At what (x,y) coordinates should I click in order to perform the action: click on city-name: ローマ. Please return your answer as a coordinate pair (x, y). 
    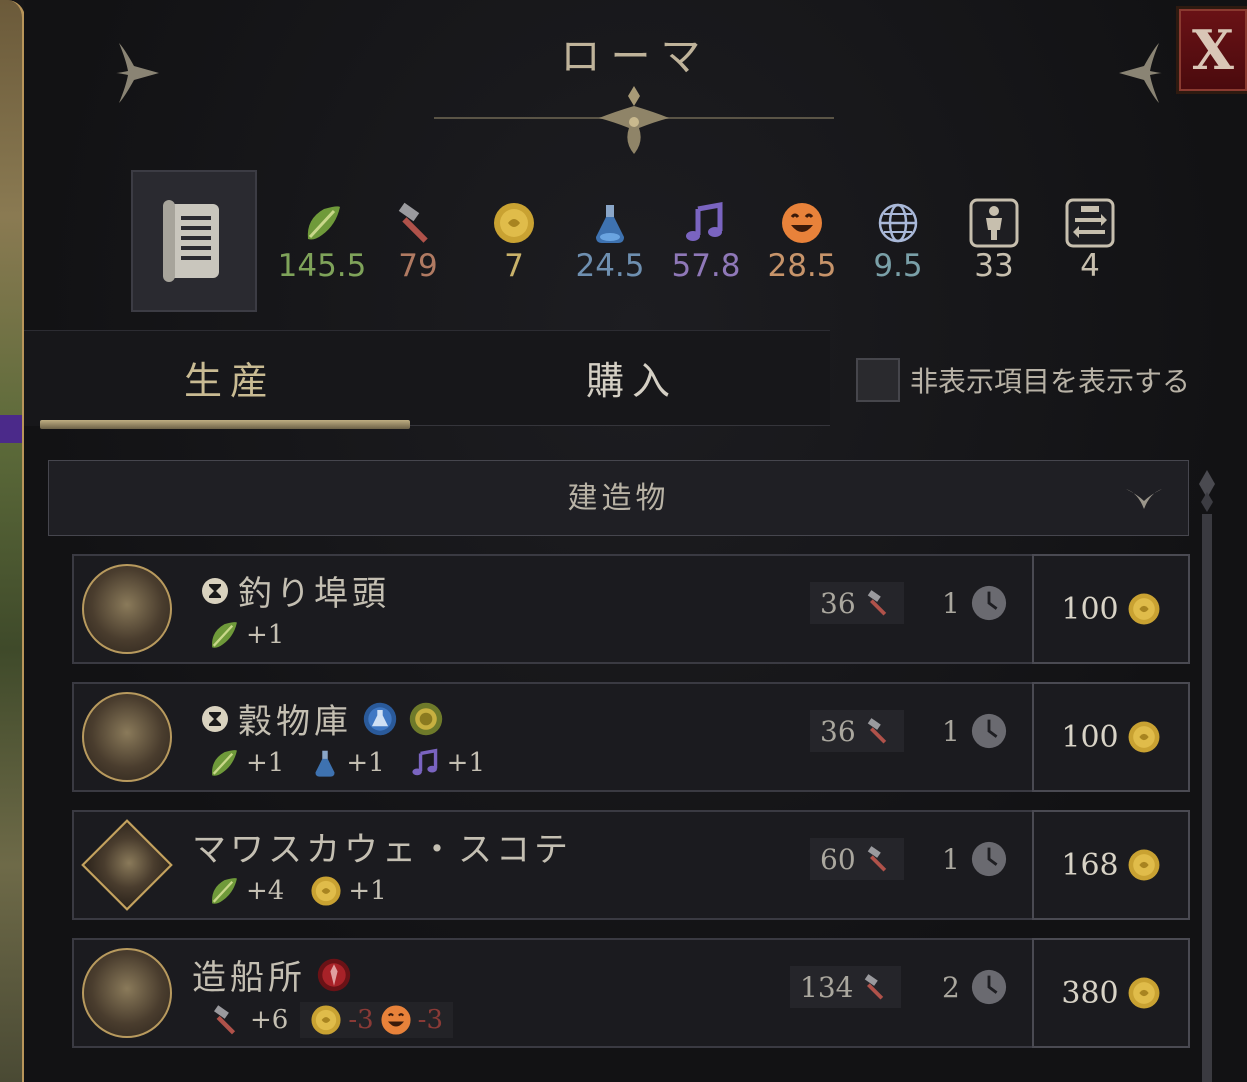
    Looking at the image, I should click on (635, 57).